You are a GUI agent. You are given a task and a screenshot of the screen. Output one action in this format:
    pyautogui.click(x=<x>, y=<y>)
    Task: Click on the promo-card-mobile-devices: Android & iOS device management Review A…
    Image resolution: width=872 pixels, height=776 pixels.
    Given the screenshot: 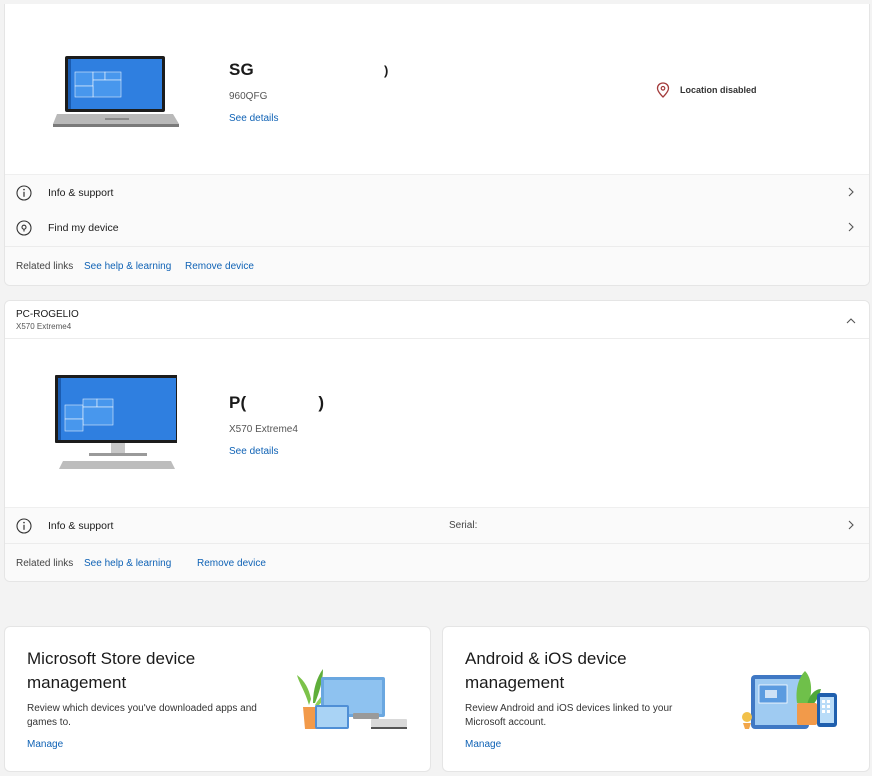 What is the action you would take?
    pyautogui.click(x=656, y=699)
    